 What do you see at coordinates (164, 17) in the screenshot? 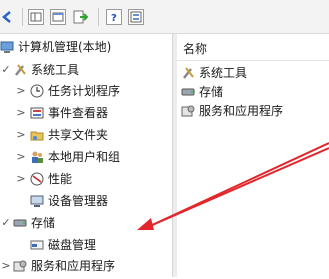
I see `toolbar: ?` at bounding box center [164, 17].